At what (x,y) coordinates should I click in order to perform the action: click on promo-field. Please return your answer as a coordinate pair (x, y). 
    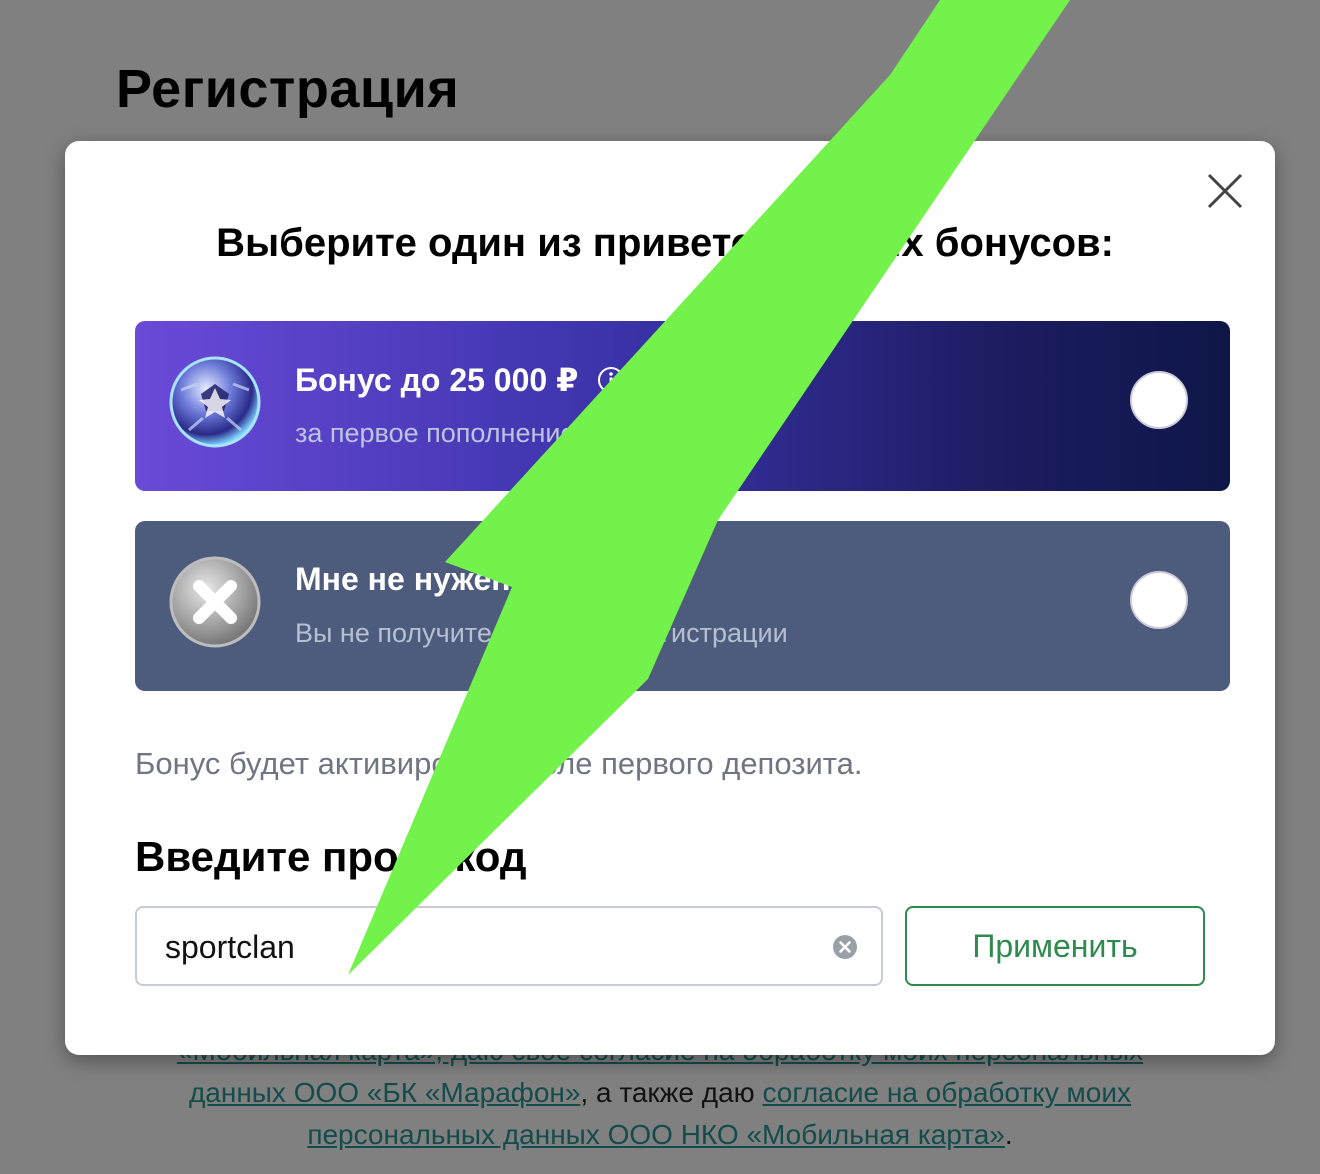
    Looking at the image, I should click on (509, 946).